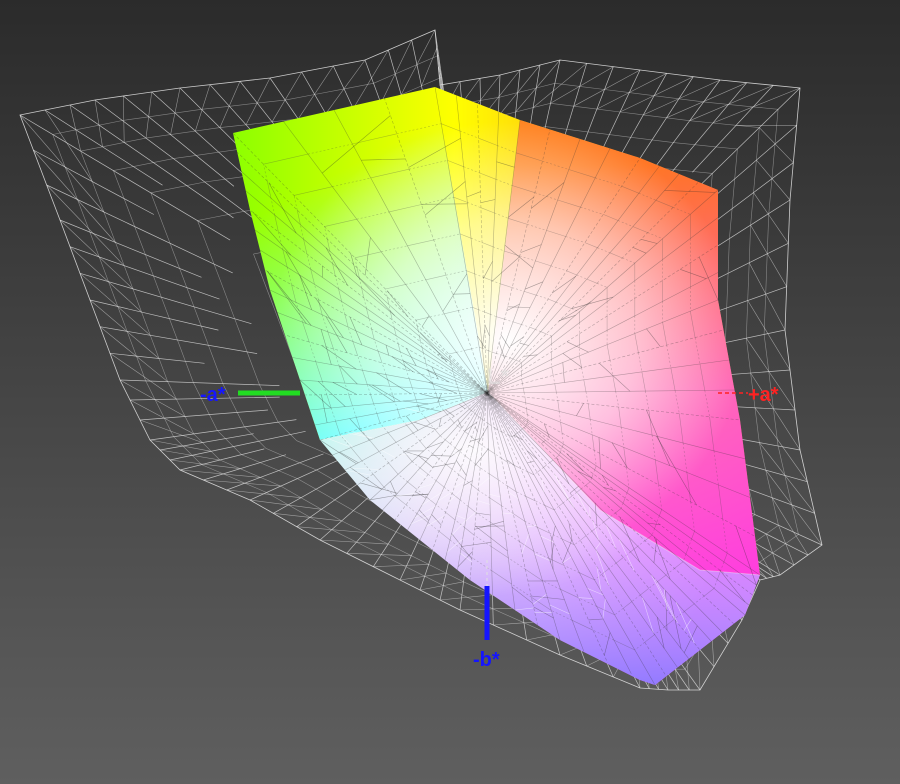 The width and height of the screenshot is (900, 784). I want to click on neg-b-axis-label: -b*, so click(486, 660).